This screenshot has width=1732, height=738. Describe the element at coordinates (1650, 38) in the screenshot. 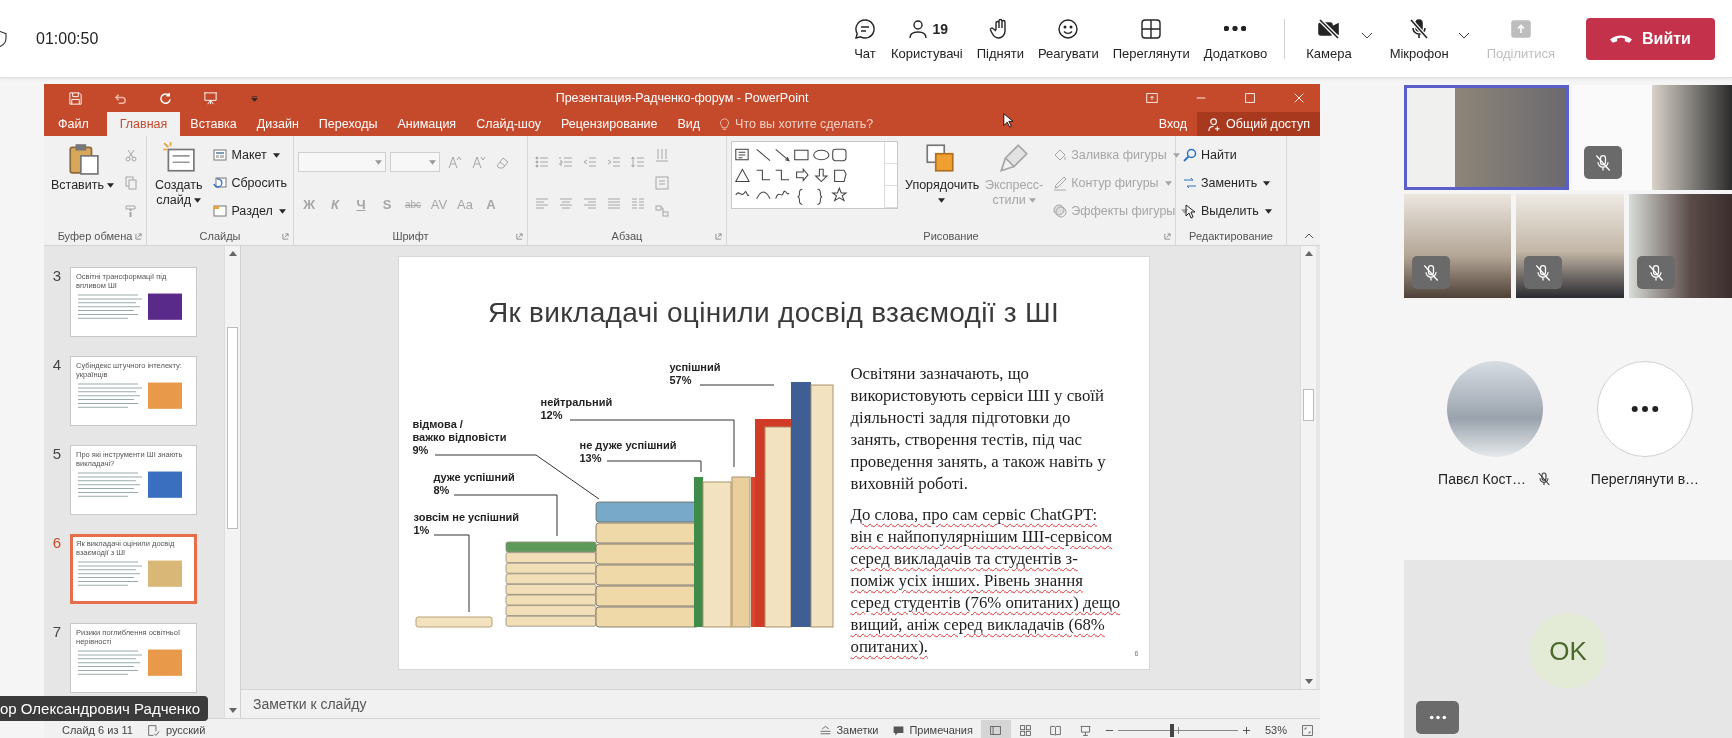

I see `leave-button: Вийти` at that location.